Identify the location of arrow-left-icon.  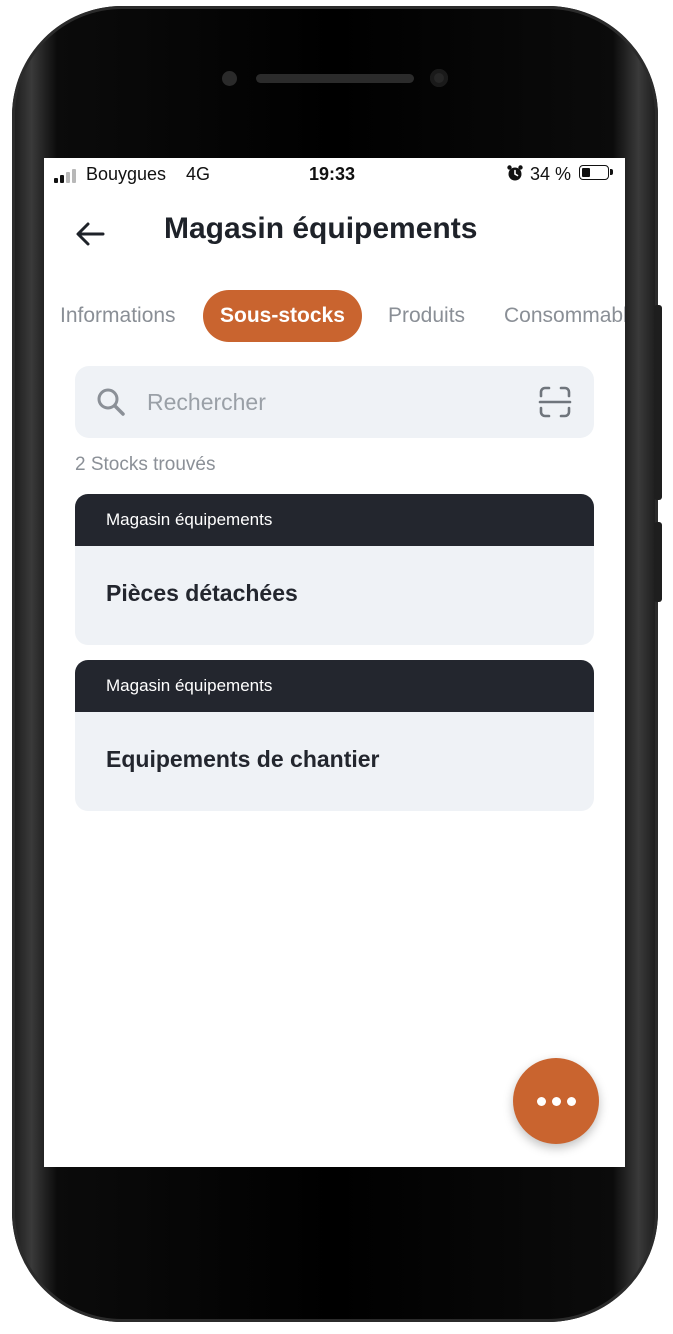
(90, 234).